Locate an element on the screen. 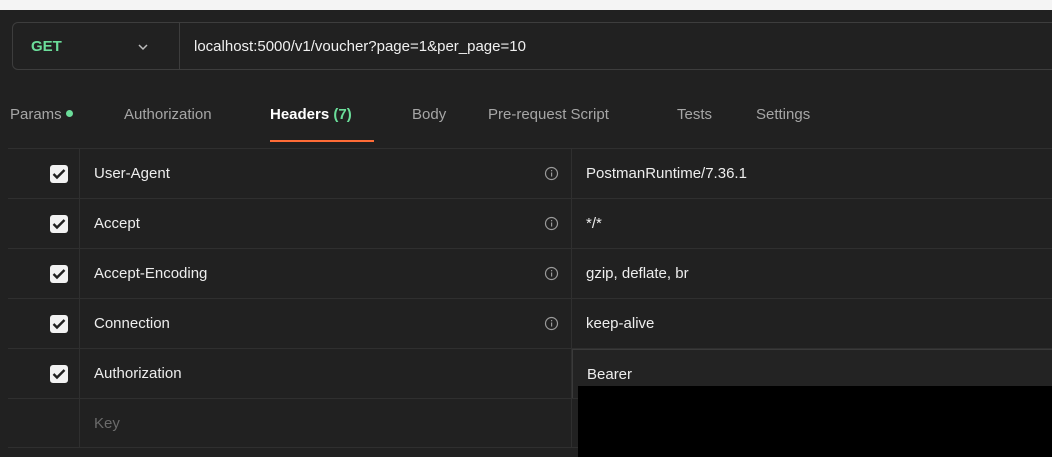 The image size is (1052, 457). table-row: Accept-Encoding gzip, deflate, br is located at coordinates (530, 273).